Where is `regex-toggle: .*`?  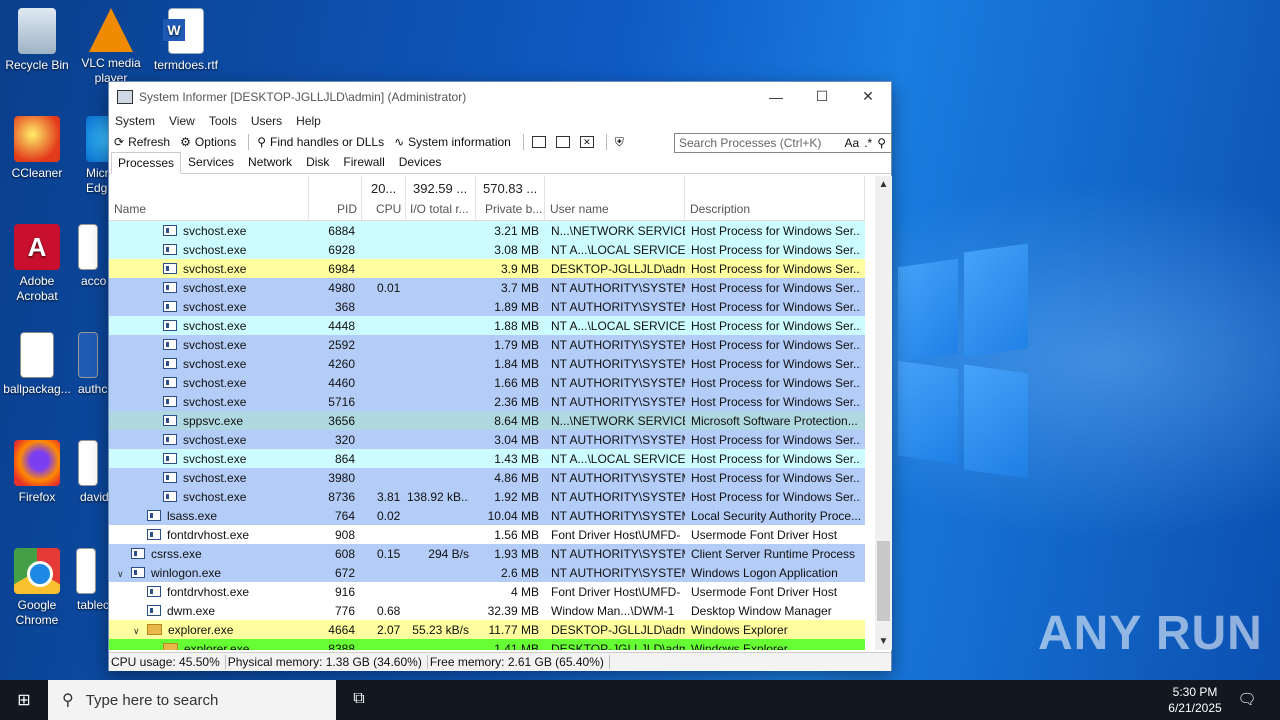 regex-toggle: .* is located at coordinates (868, 143).